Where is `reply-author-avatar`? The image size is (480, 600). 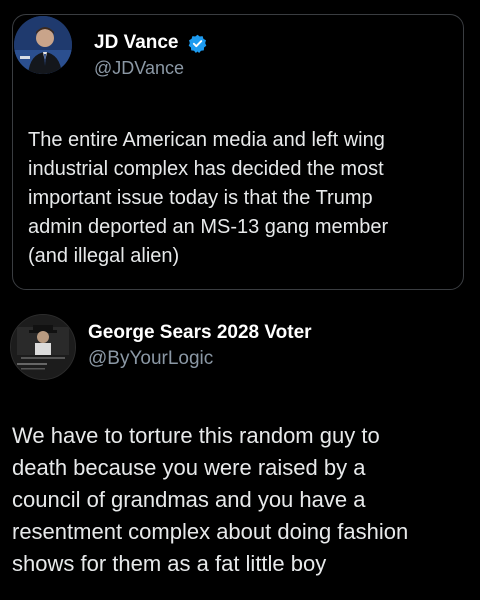 reply-author-avatar is located at coordinates (43, 347).